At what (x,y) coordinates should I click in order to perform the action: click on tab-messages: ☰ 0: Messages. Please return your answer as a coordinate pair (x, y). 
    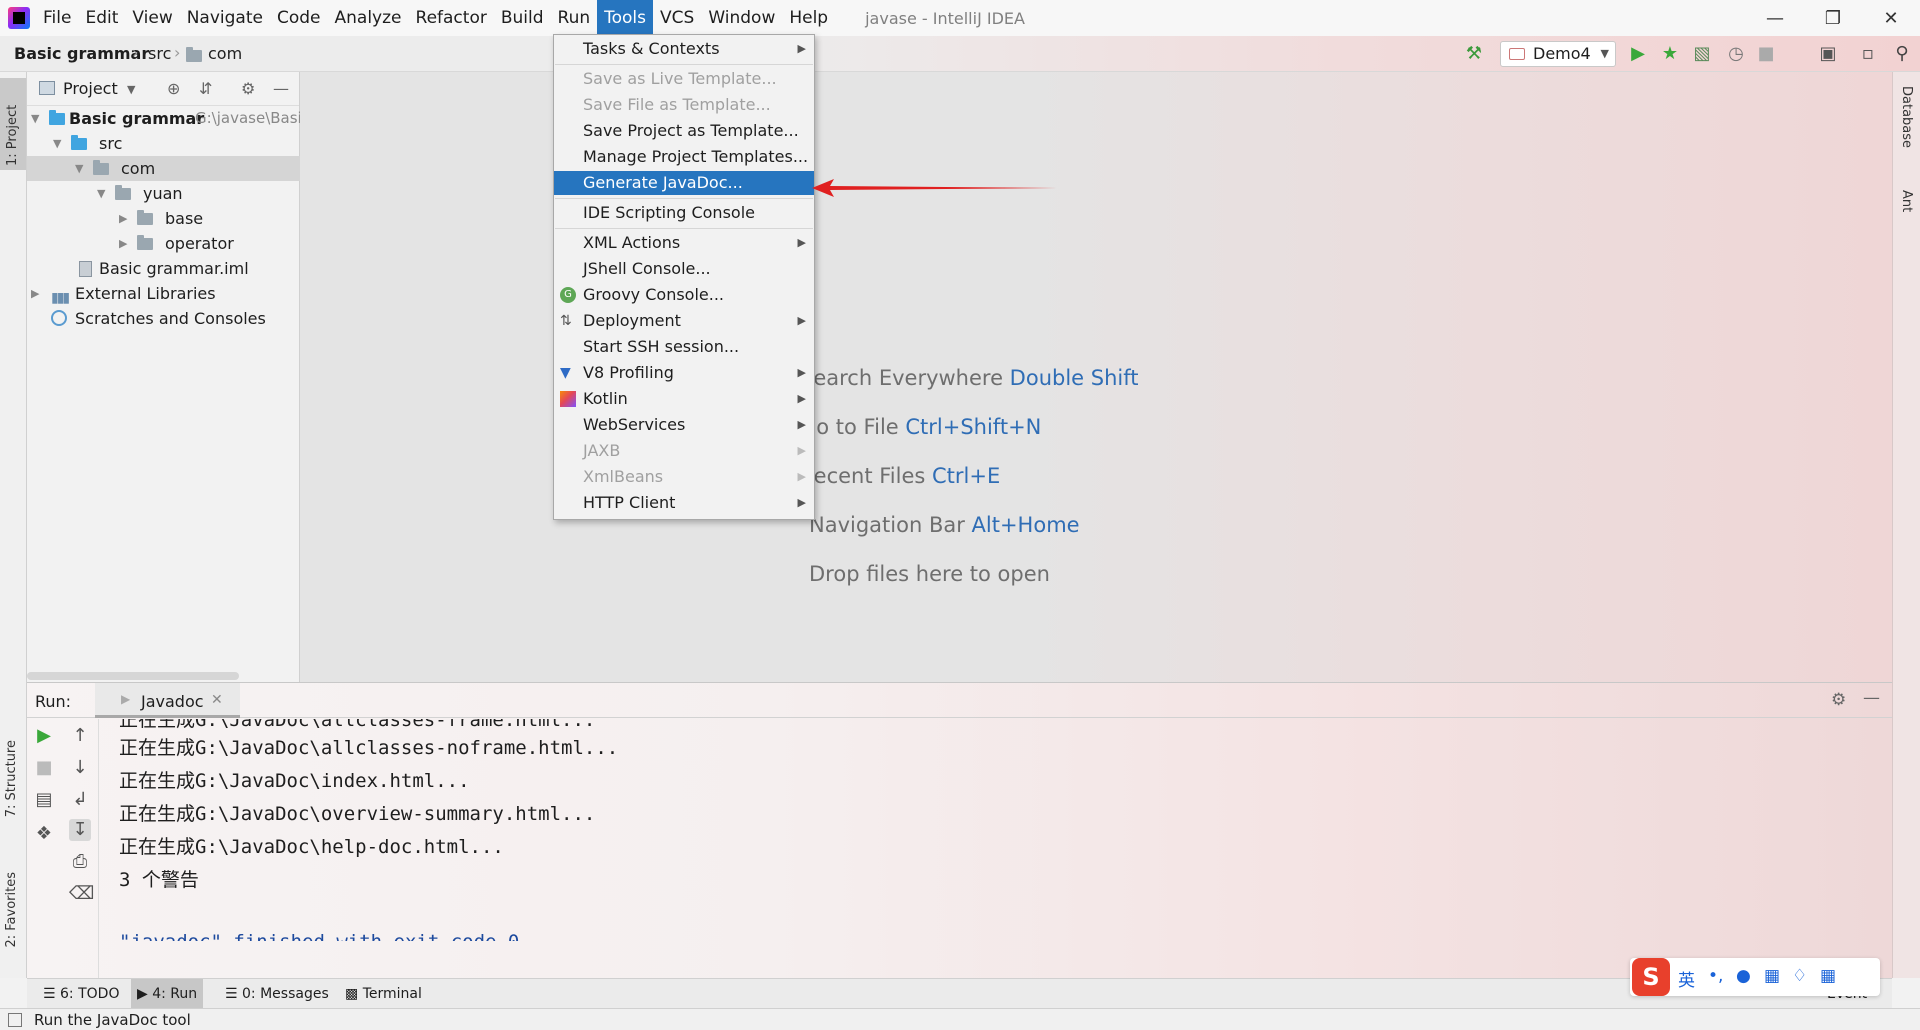
    Looking at the image, I should click on (277, 994).